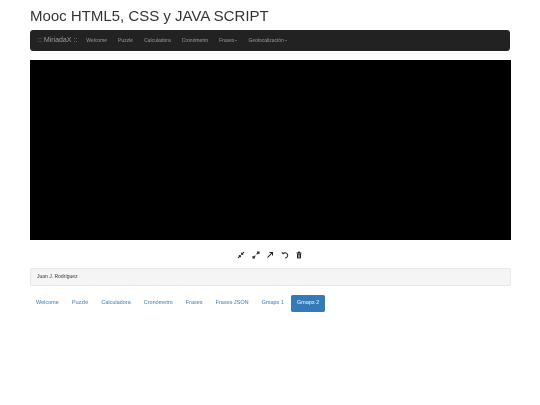  I want to click on pill-gmaps-1: Gmaps 1, so click(273, 303).